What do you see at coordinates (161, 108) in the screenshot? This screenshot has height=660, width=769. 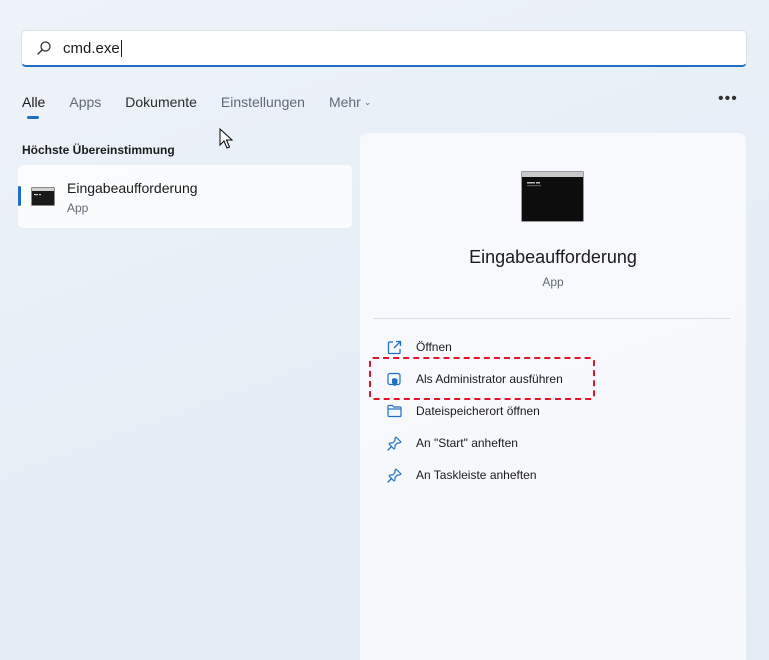 I see `tab-dokumente: Dokumente` at bounding box center [161, 108].